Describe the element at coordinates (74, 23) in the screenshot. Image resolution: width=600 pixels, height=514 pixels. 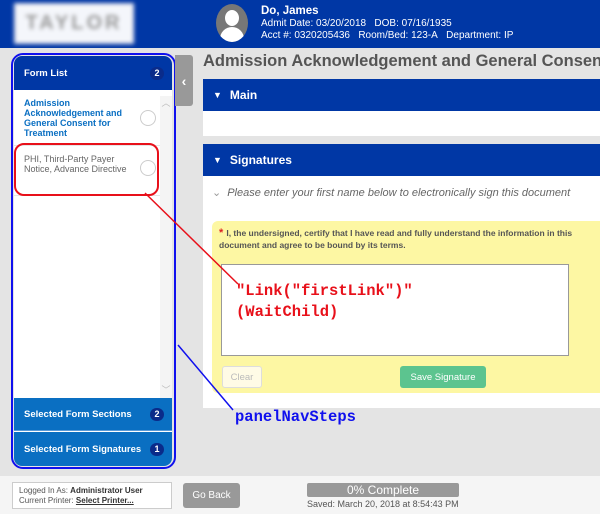
I see `logo: TAYLOR` at that location.